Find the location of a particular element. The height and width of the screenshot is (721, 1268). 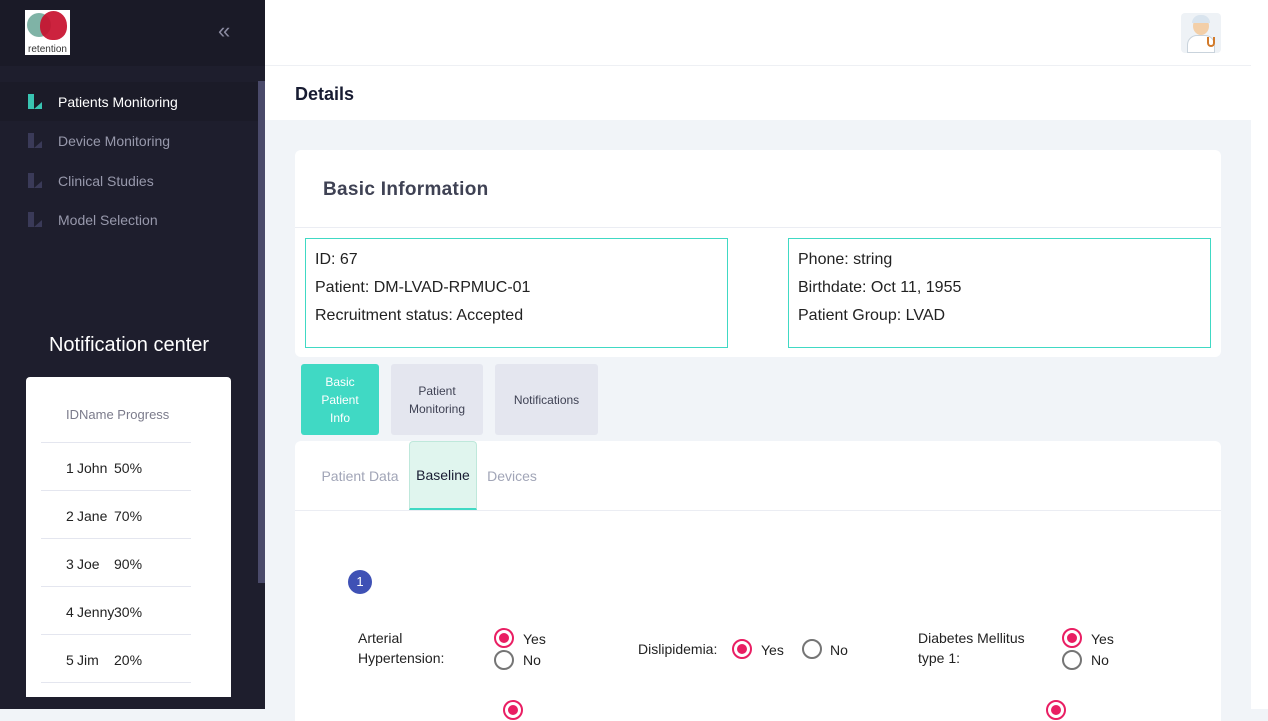

sidebar-item-clinical-studies: Clinical Studies is located at coordinates (129, 180).